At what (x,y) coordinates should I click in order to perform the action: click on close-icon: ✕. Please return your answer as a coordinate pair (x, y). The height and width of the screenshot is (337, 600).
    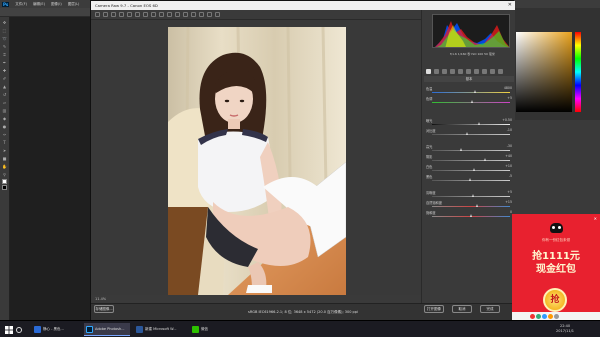
    Looking at the image, I should click on (510, 5).